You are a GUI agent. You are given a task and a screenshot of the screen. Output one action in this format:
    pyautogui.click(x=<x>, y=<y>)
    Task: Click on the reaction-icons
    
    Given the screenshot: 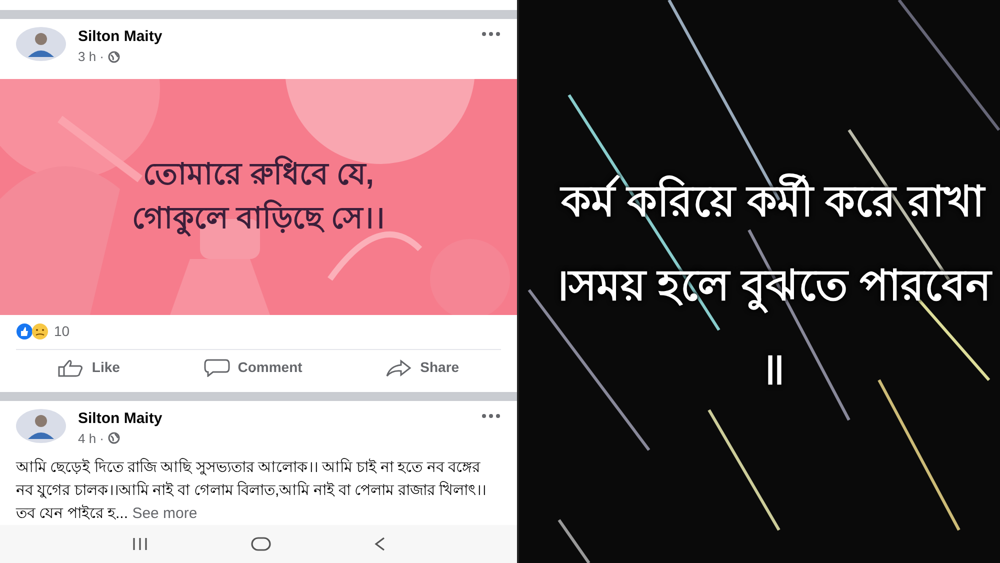 What is the action you would take?
    pyautogui.click(x=33, y=331)
    